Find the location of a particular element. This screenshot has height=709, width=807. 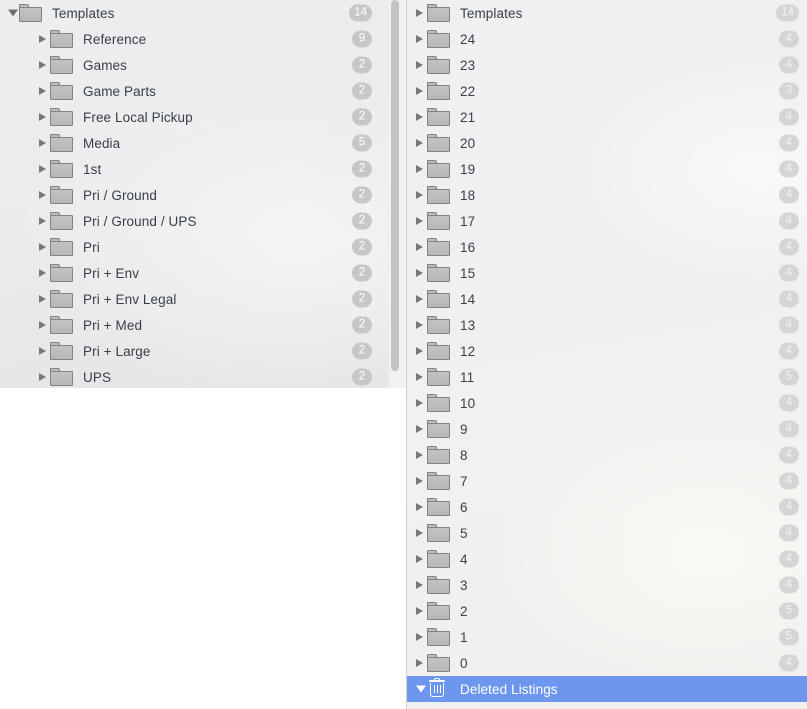

list-item: 44 is located at coordinates (607, 559).